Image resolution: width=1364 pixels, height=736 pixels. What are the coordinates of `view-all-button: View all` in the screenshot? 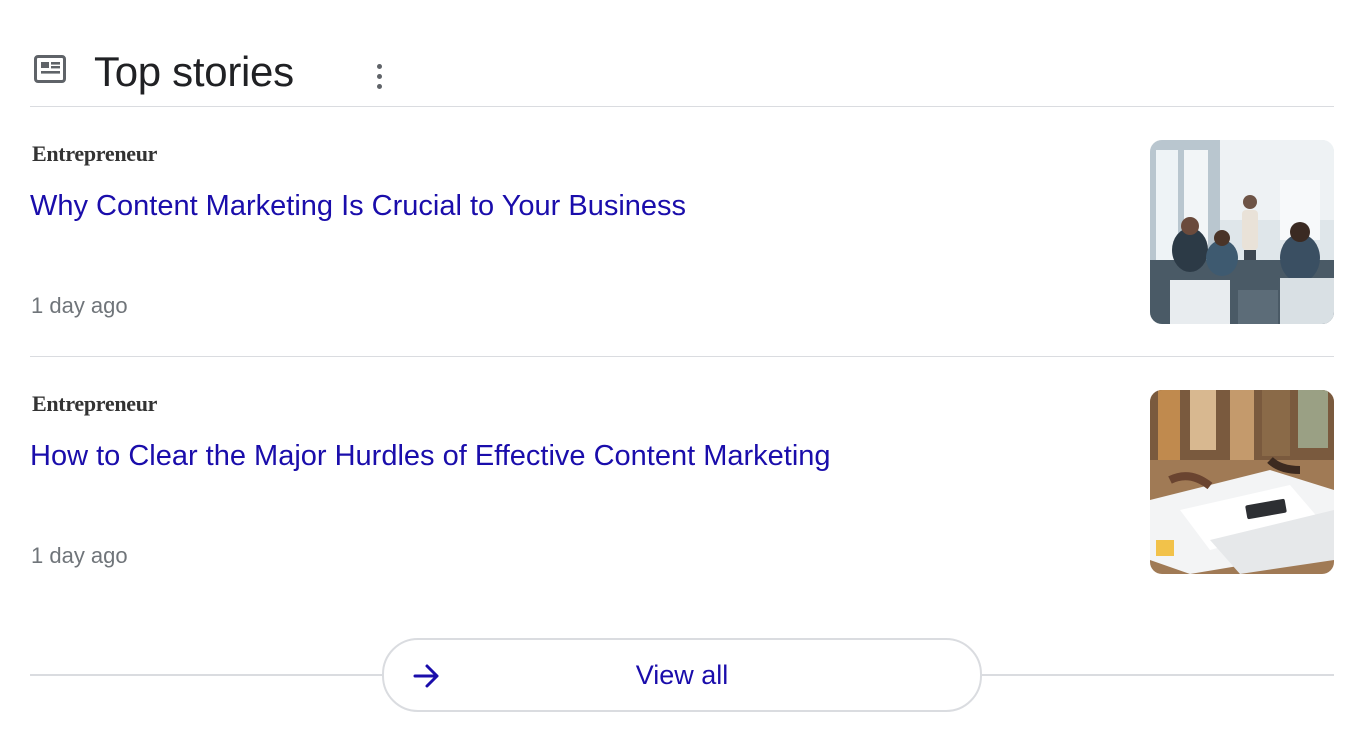 It's located at (682, 675).